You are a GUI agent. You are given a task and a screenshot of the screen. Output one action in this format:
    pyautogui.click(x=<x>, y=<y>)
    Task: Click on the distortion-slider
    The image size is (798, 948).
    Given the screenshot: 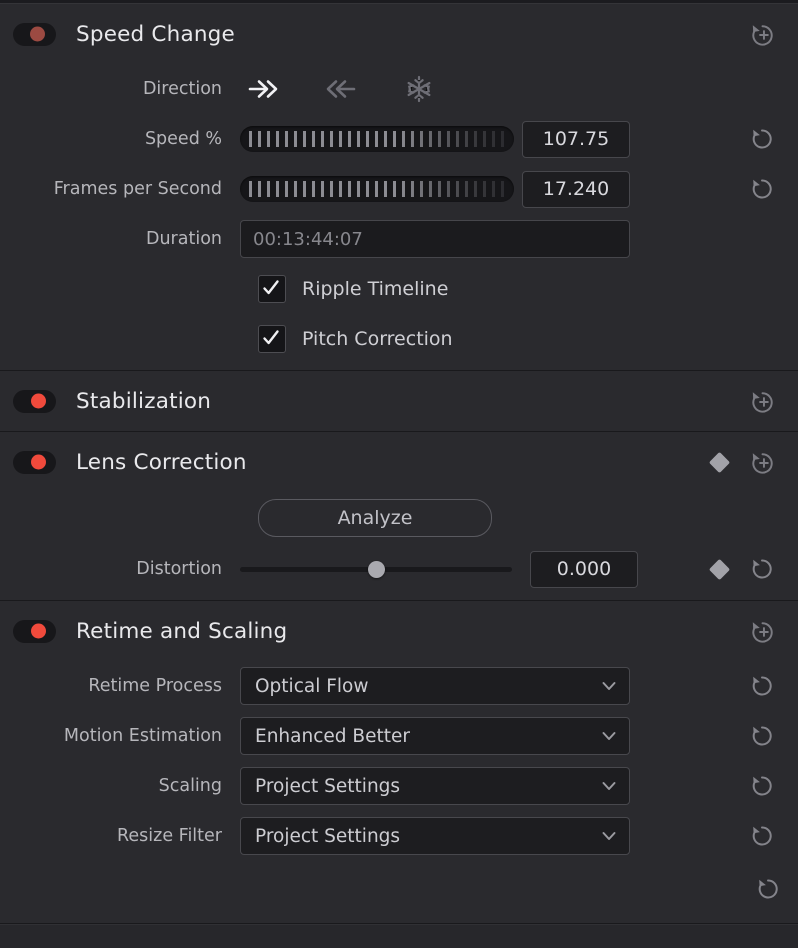 What is the action you would take?
    pyautogui.click(x=376, y=569)
    